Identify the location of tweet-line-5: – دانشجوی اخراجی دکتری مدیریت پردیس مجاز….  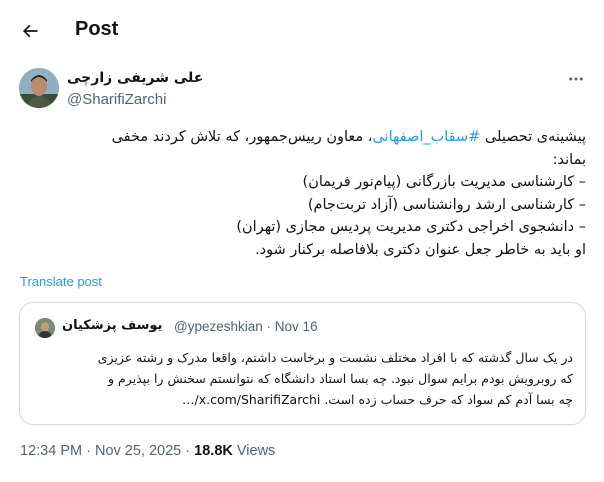
(411, 227).